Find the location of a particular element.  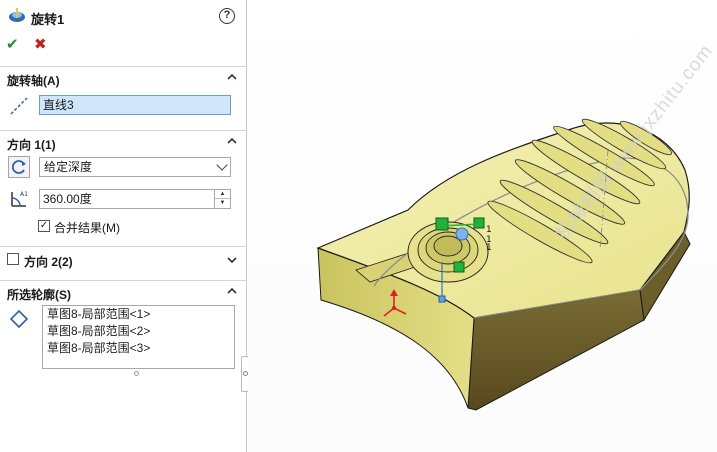

end-condition-select: 给定深度 is located at coordinates (135, 167).